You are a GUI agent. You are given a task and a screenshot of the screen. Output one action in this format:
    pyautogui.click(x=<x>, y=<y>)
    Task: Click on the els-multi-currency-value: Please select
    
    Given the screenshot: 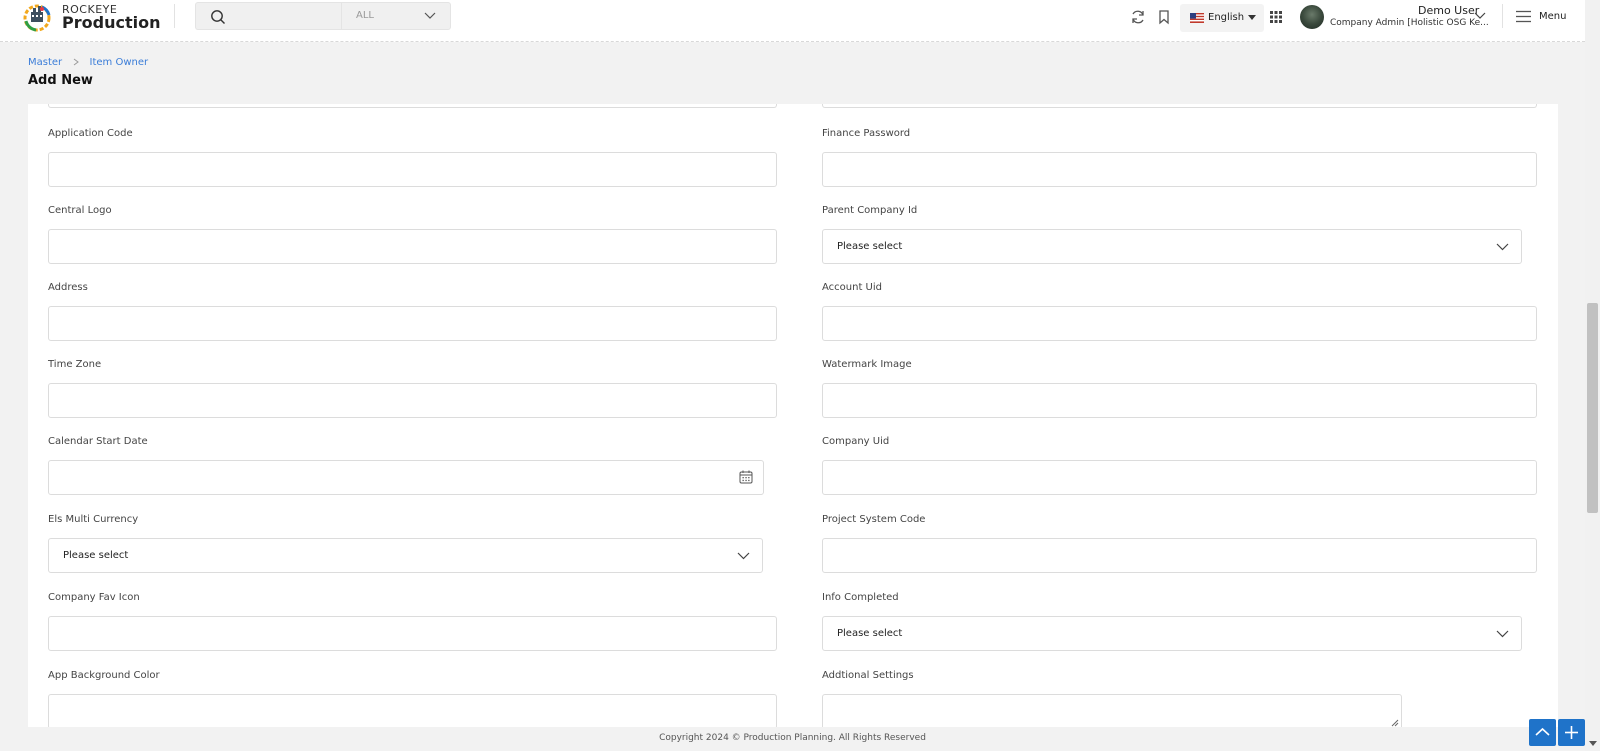 What is the action you would take?
    pyautogui.click(x=96, y=555)
    